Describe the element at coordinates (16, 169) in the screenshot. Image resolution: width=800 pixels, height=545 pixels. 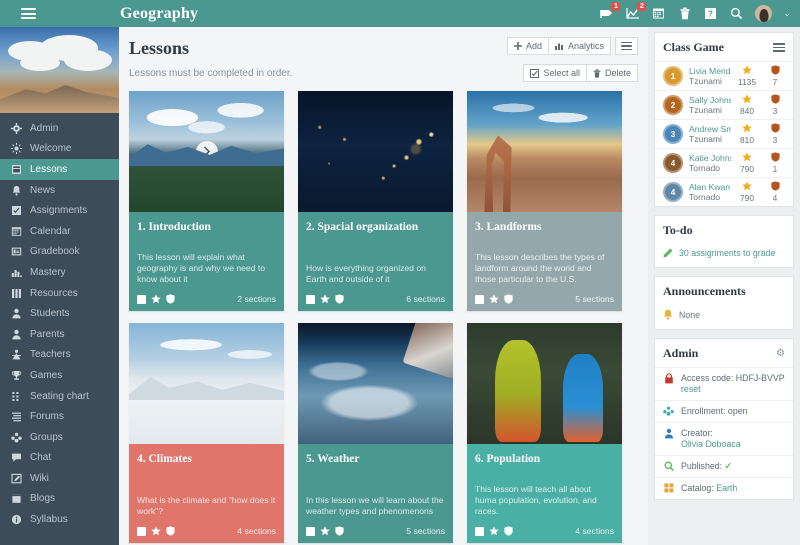
I see `book-icon` at that location.